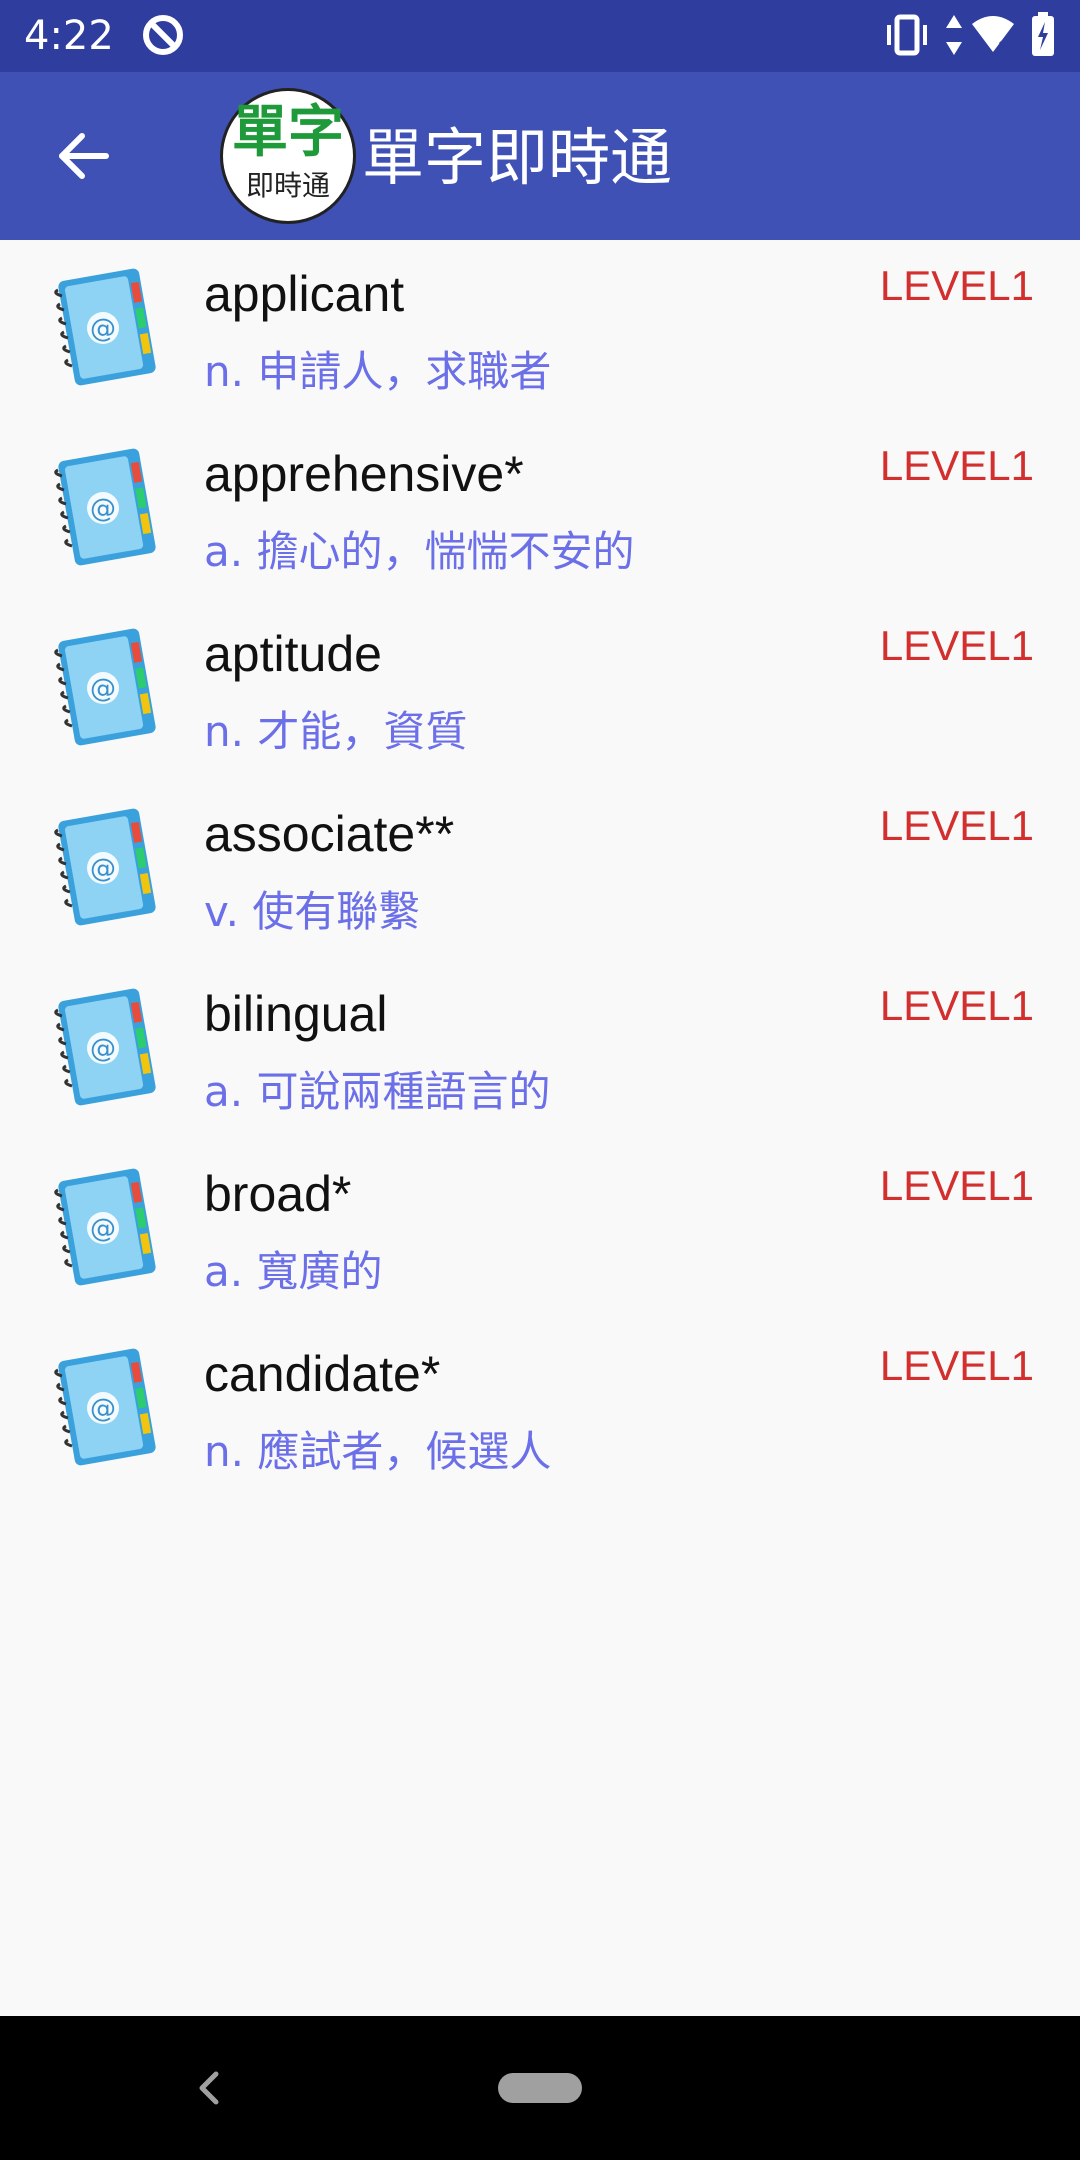 This screenshot has height=2160, width=1080. I want to click on wifi-icon, so click(993, 37).